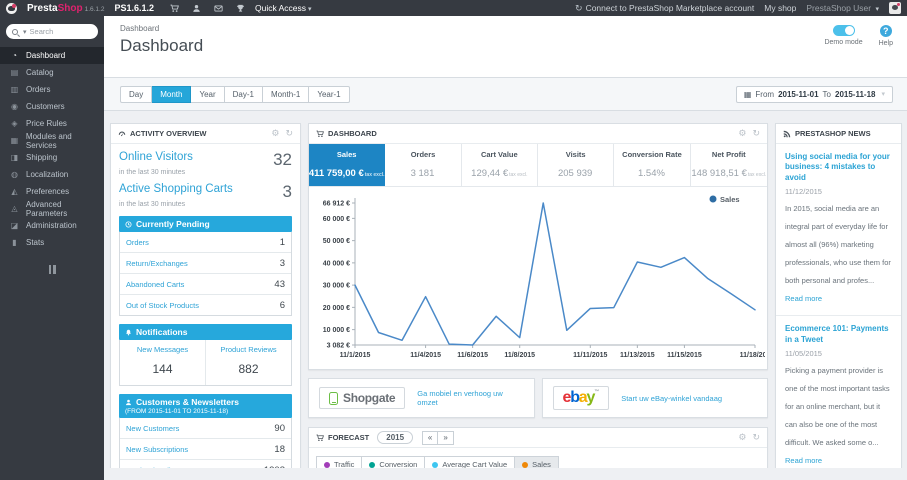  Describe the element at coordinates (286, 94) in the screenshot. I see `range-month-1-button: Month-1` at that location.